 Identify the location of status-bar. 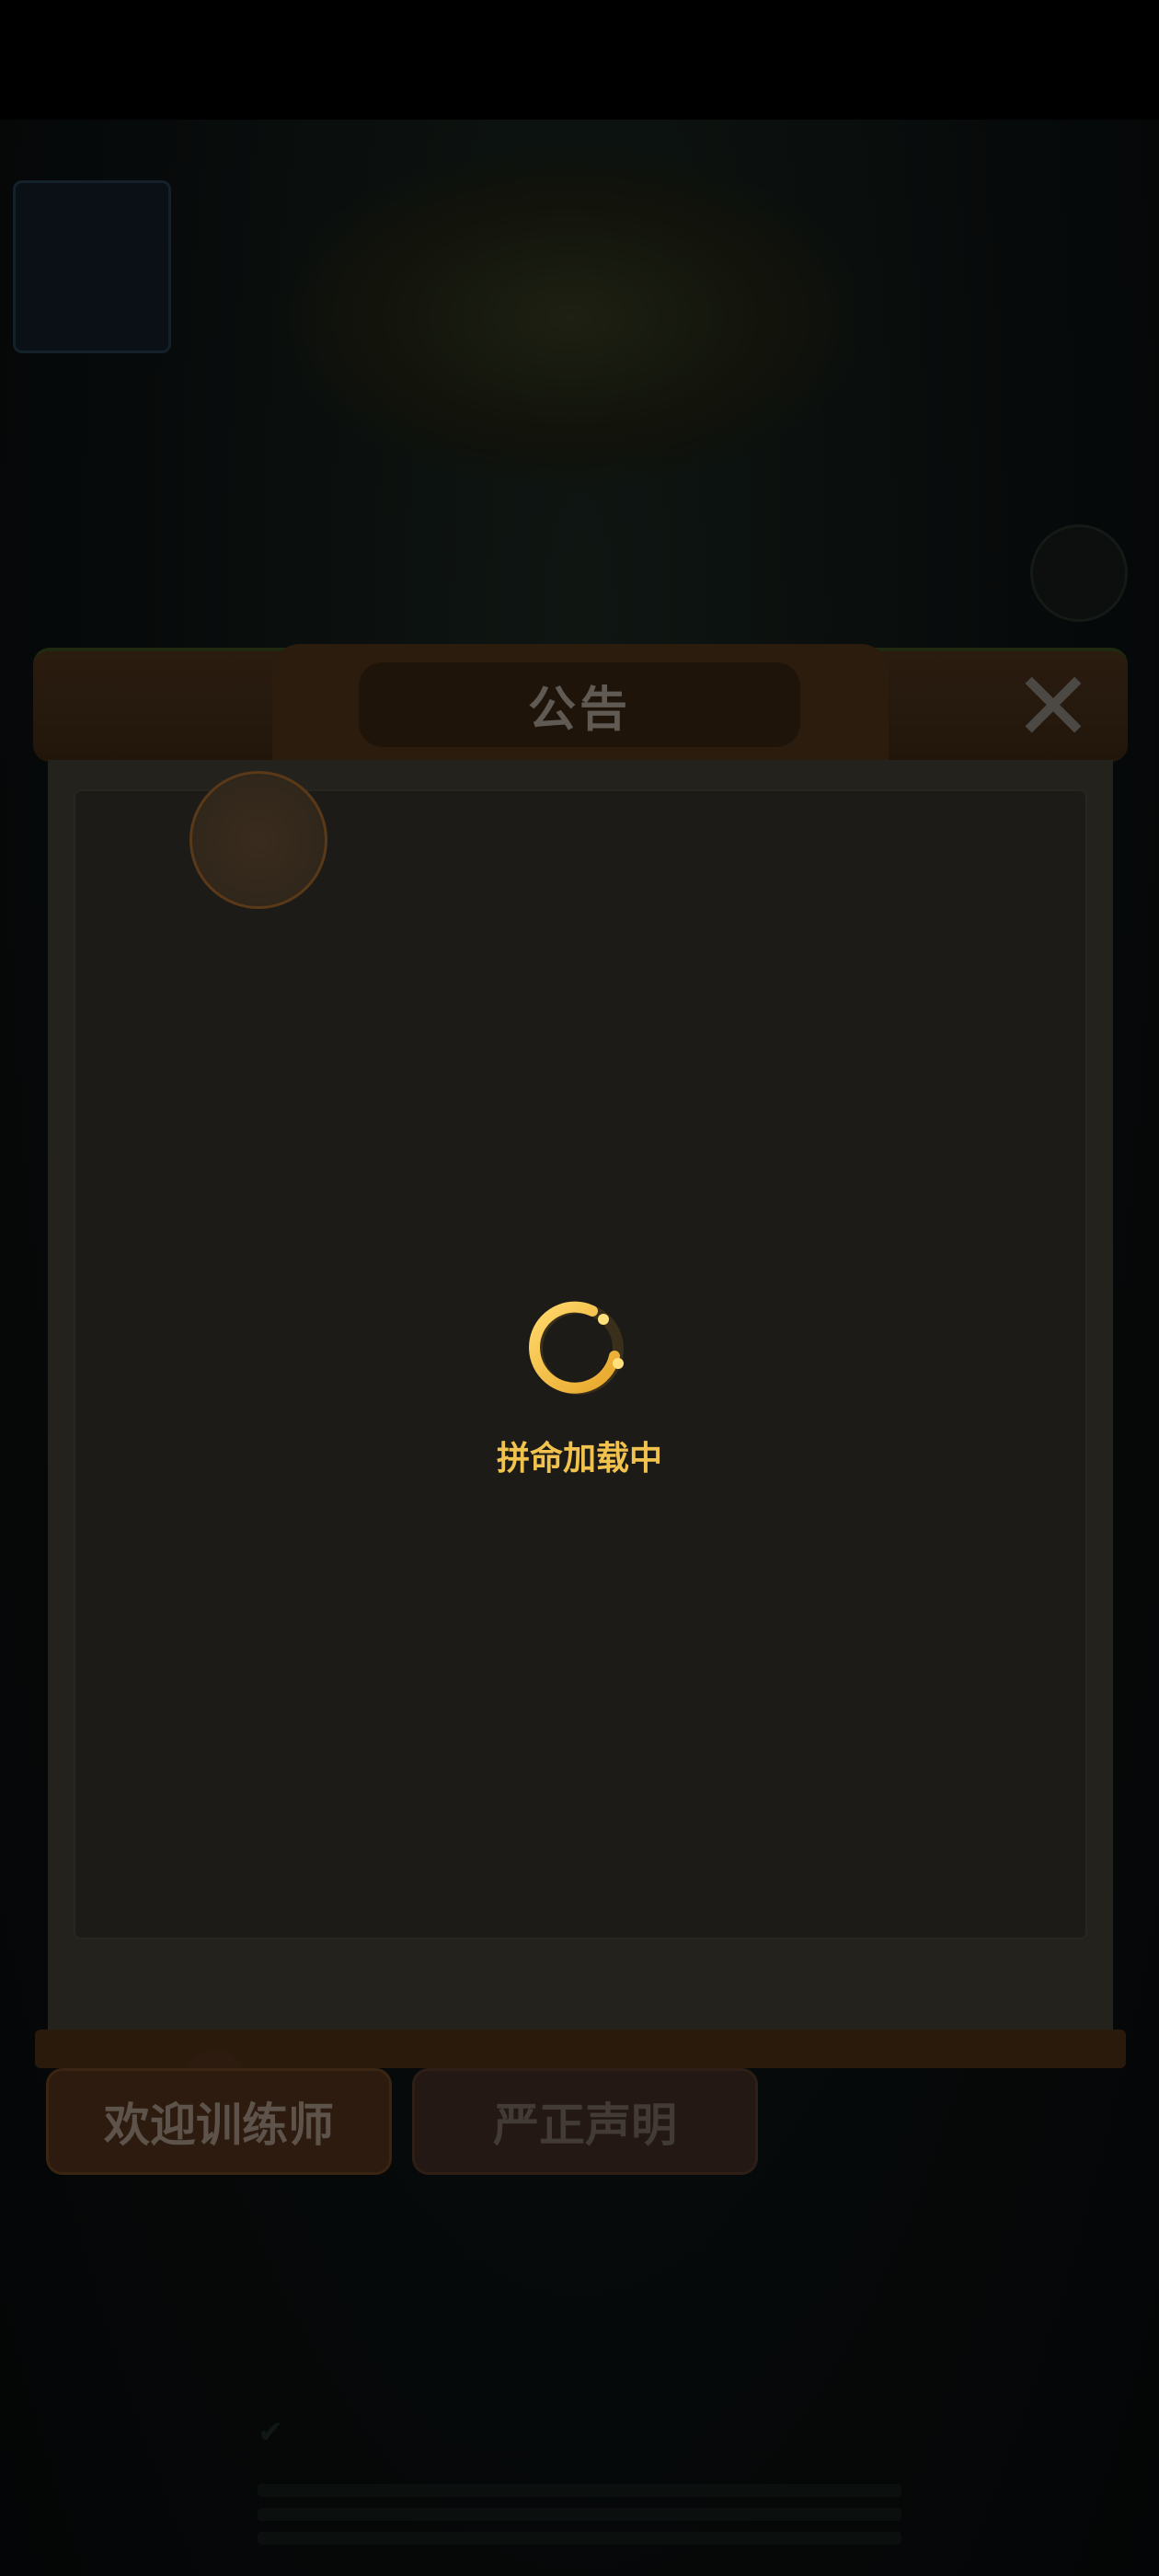
(579, 60).